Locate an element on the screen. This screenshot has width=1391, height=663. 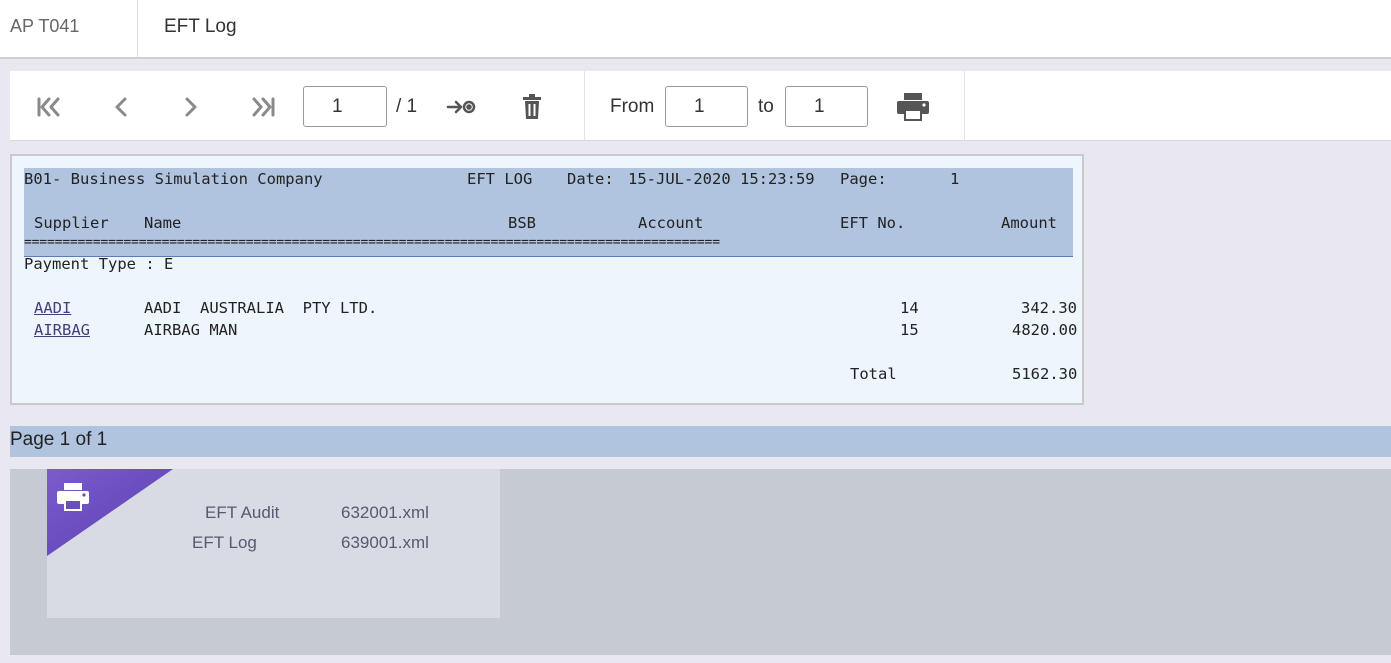
toolbar-divider-end is located at coordinates (964, 106).